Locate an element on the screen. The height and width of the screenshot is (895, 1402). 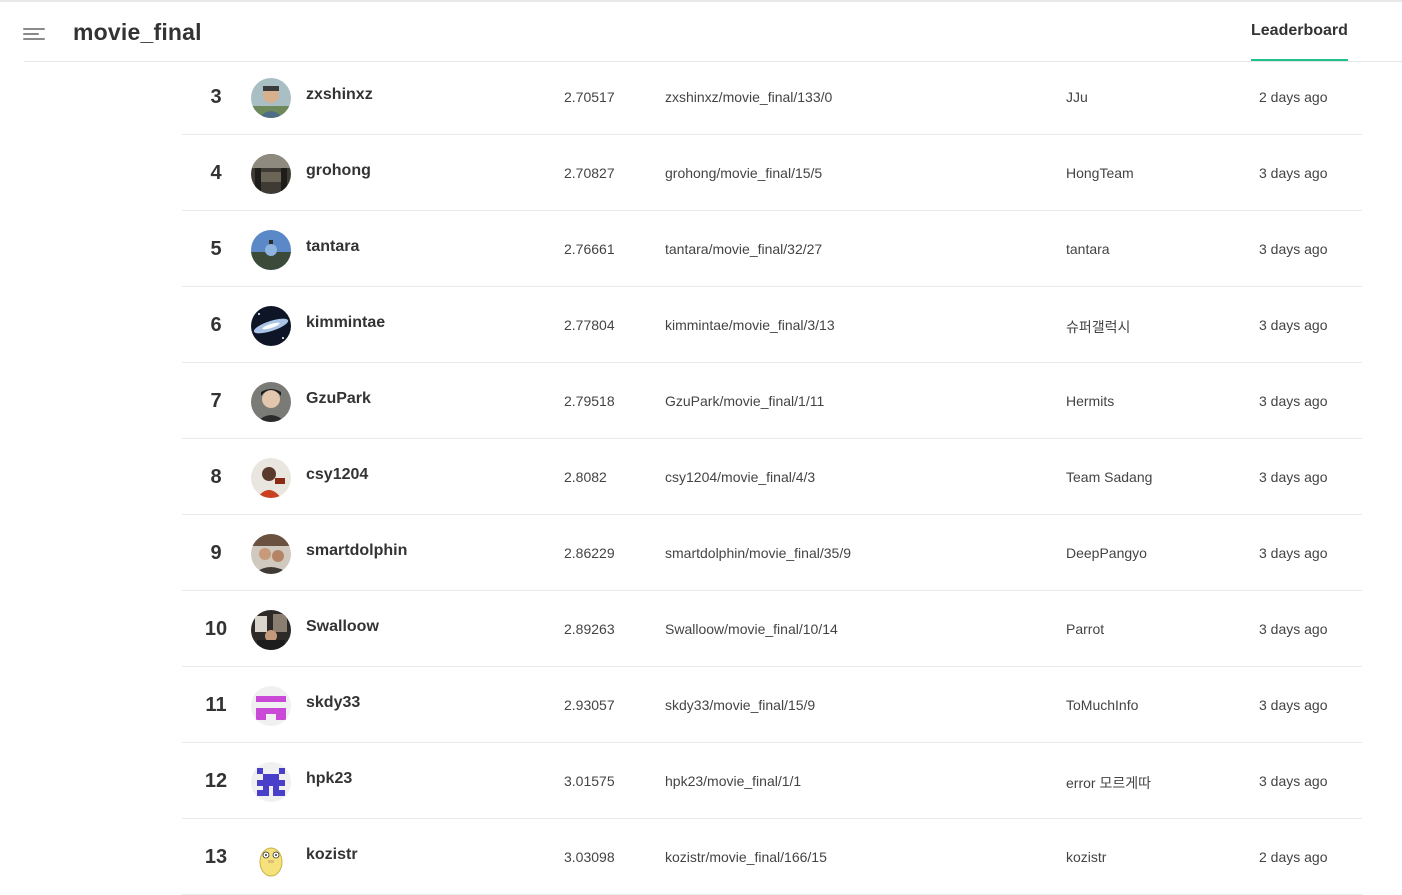
rank: 10 is located at coordinates (216, 629).